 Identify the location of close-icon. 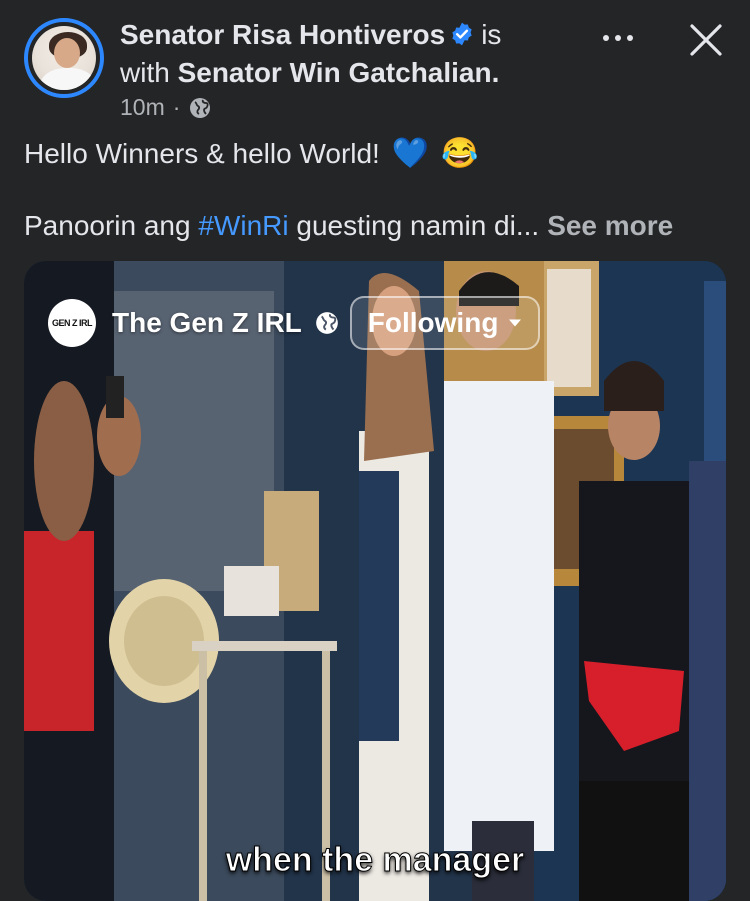
(706, 40).